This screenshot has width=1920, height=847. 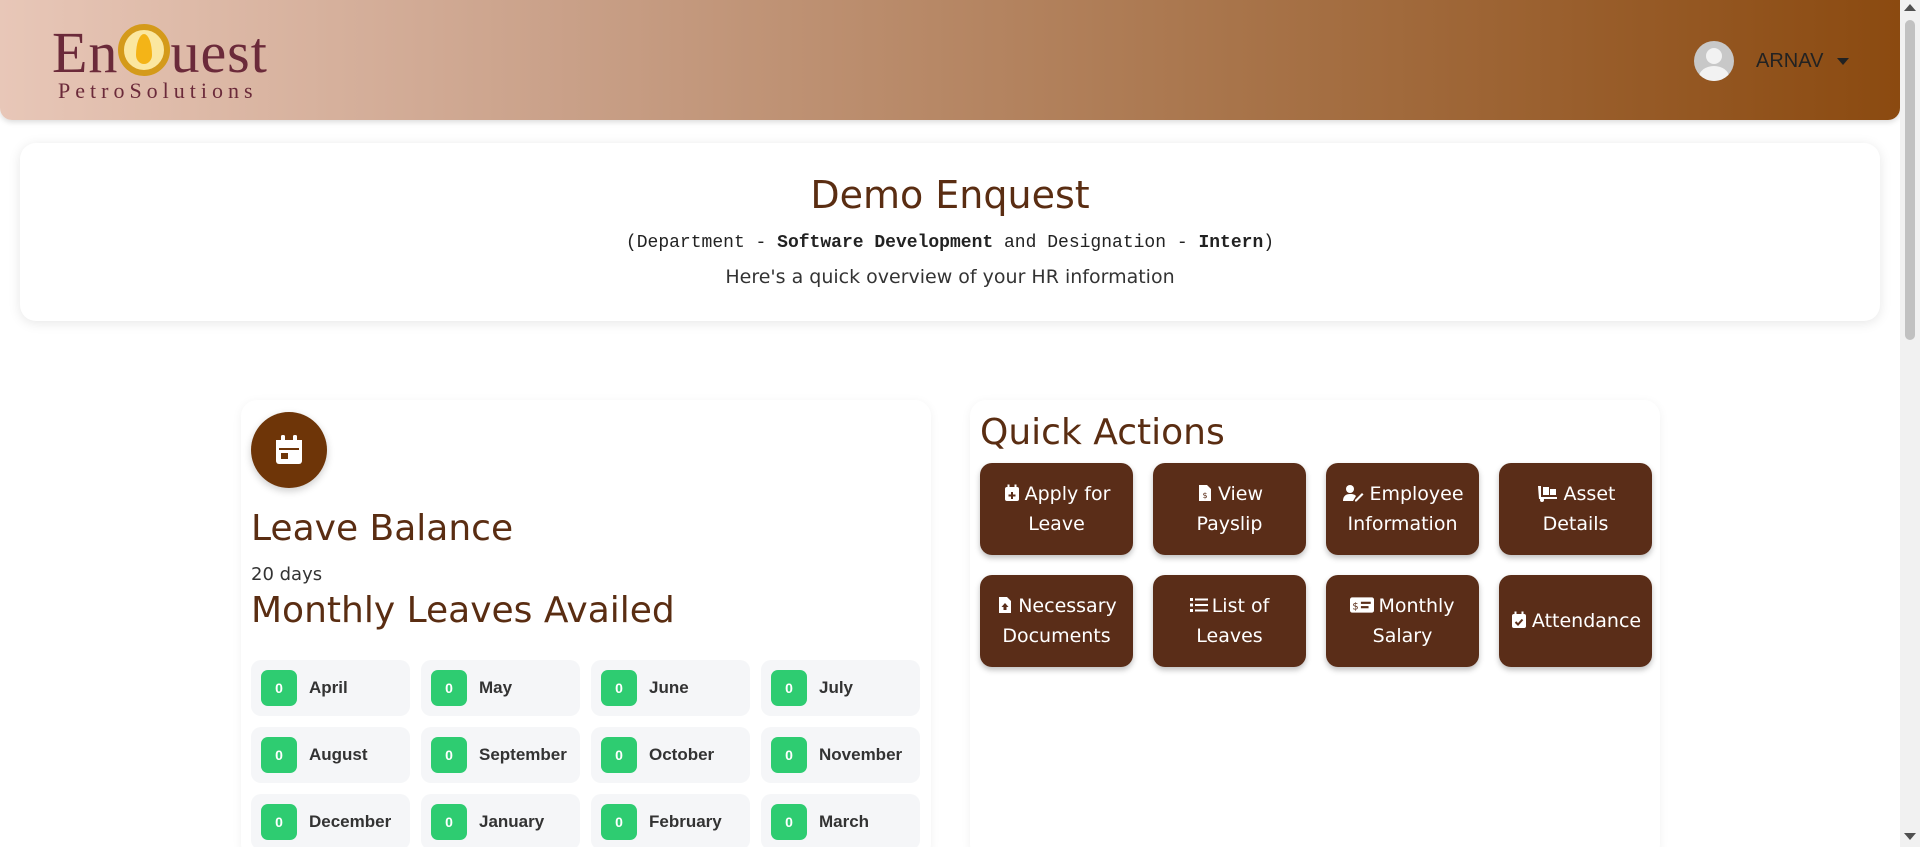 I want to click on month-leave-item: 0 November, so click(x=840, y=755).